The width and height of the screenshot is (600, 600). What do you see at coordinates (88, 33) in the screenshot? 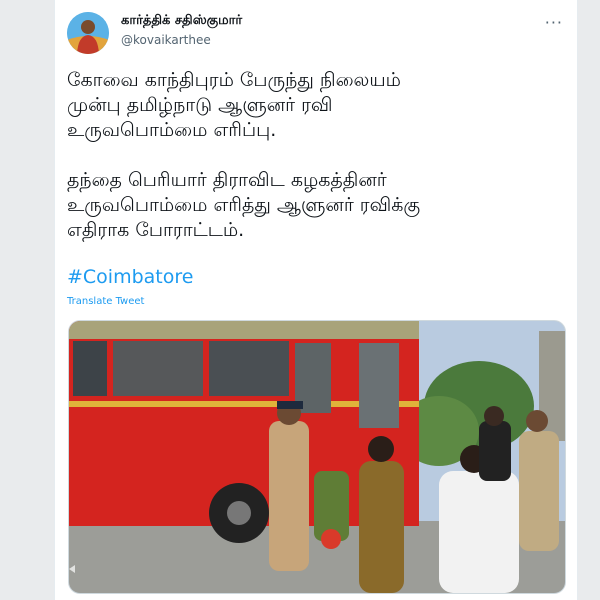
I see `avatar` at bounding box center [88, 33].